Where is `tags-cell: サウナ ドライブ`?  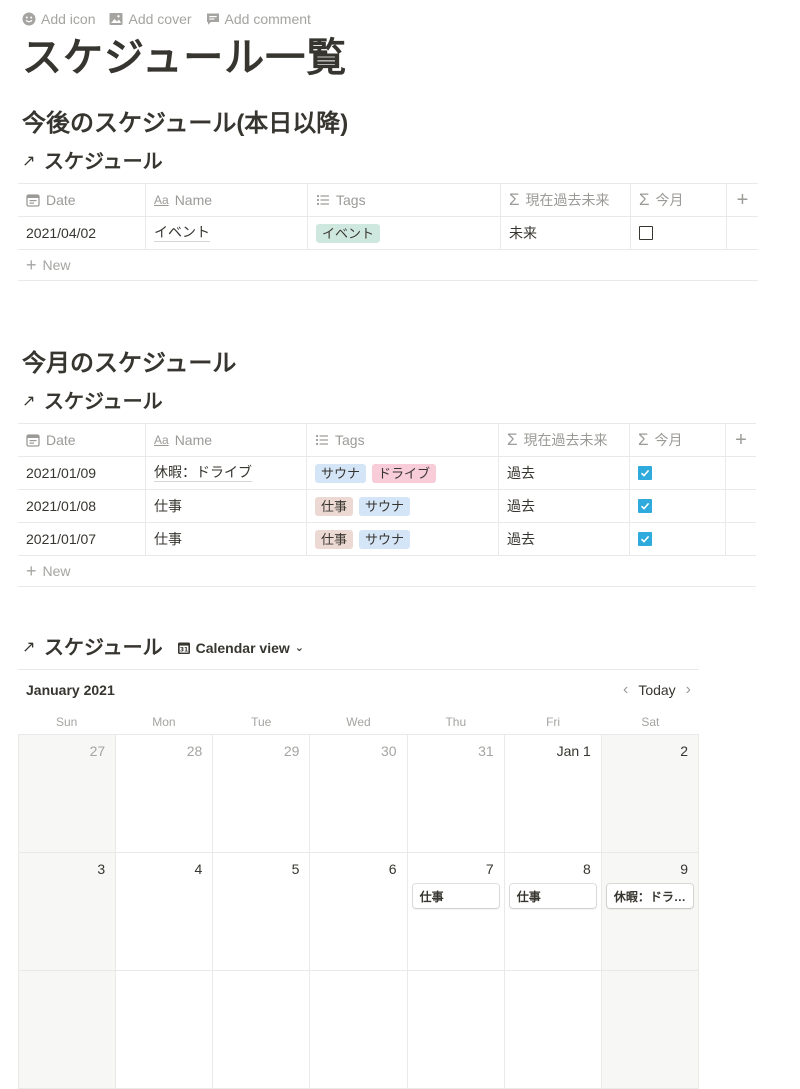
tags-cell: サウナ ドライブ is located at coordinates (403, 473).